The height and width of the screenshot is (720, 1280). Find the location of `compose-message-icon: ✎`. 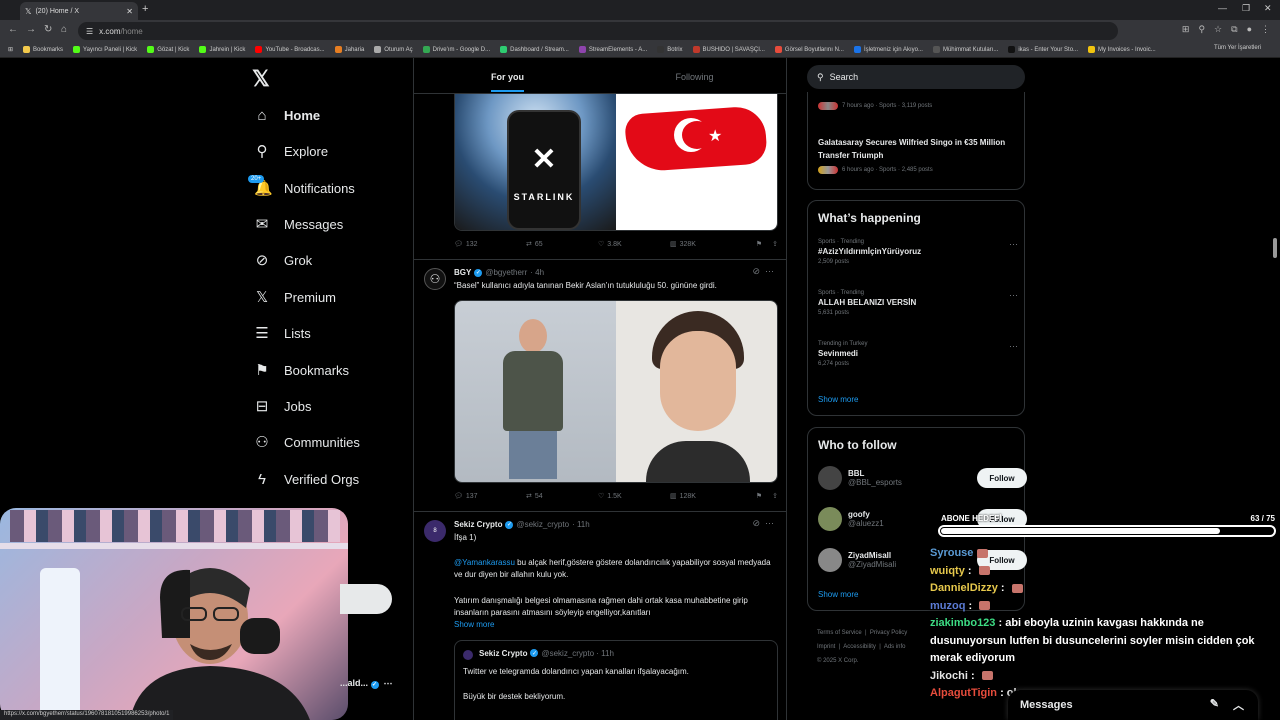

compose-message-icon: ✎ is located at coordinates (1214, 705).